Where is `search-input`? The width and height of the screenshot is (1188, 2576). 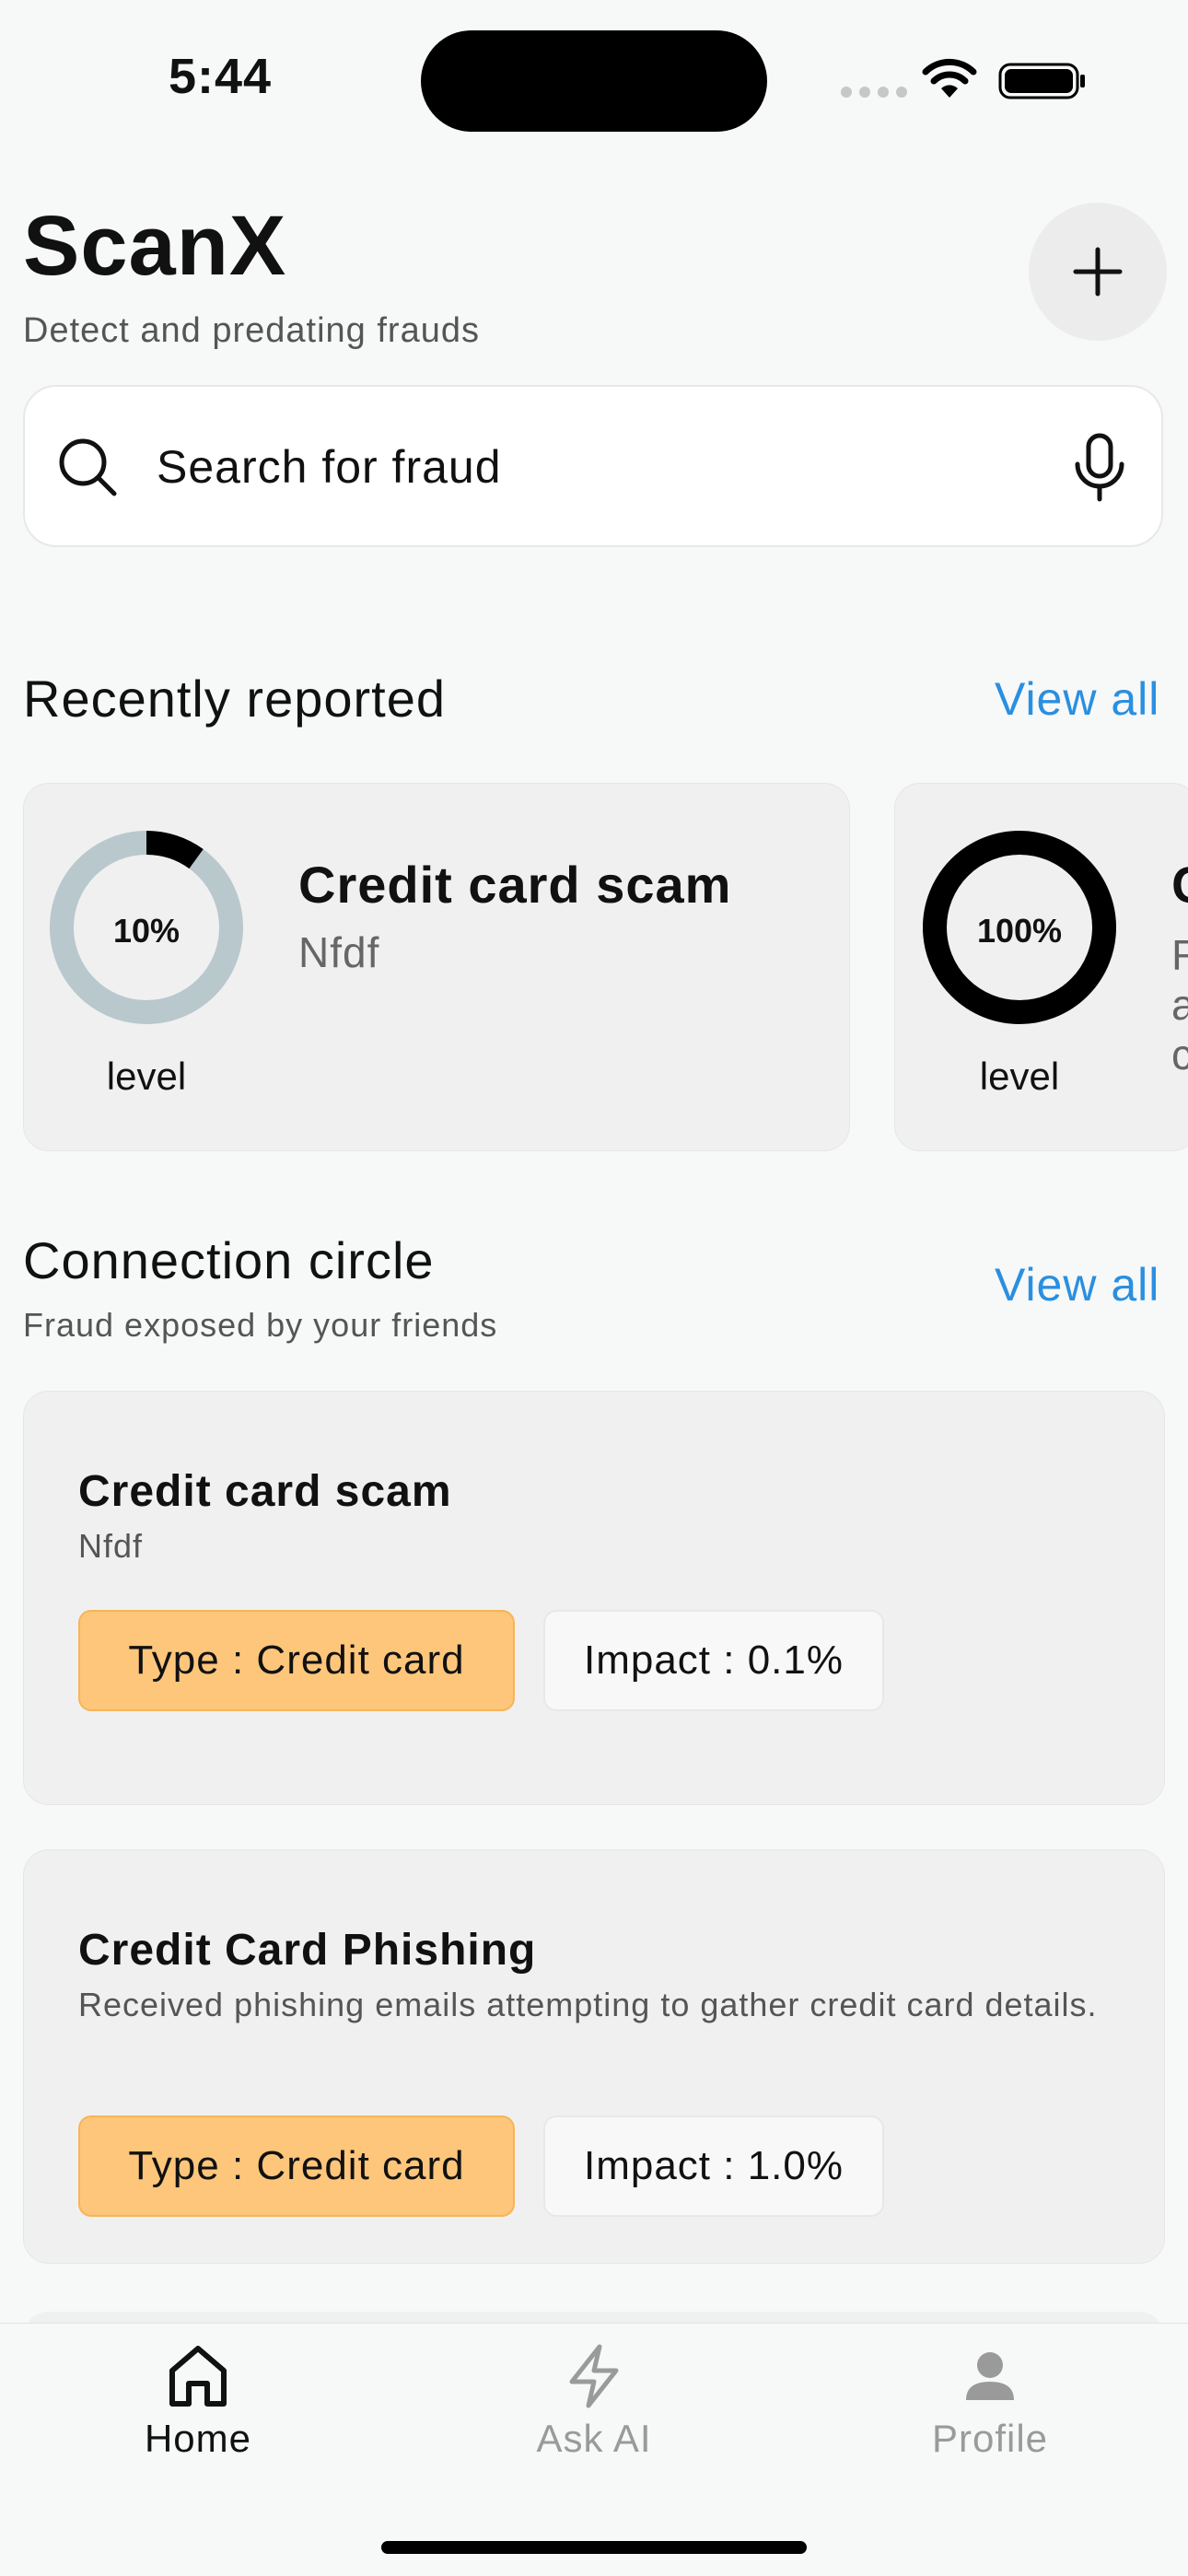
search-input is located at coordinates (571, 467).